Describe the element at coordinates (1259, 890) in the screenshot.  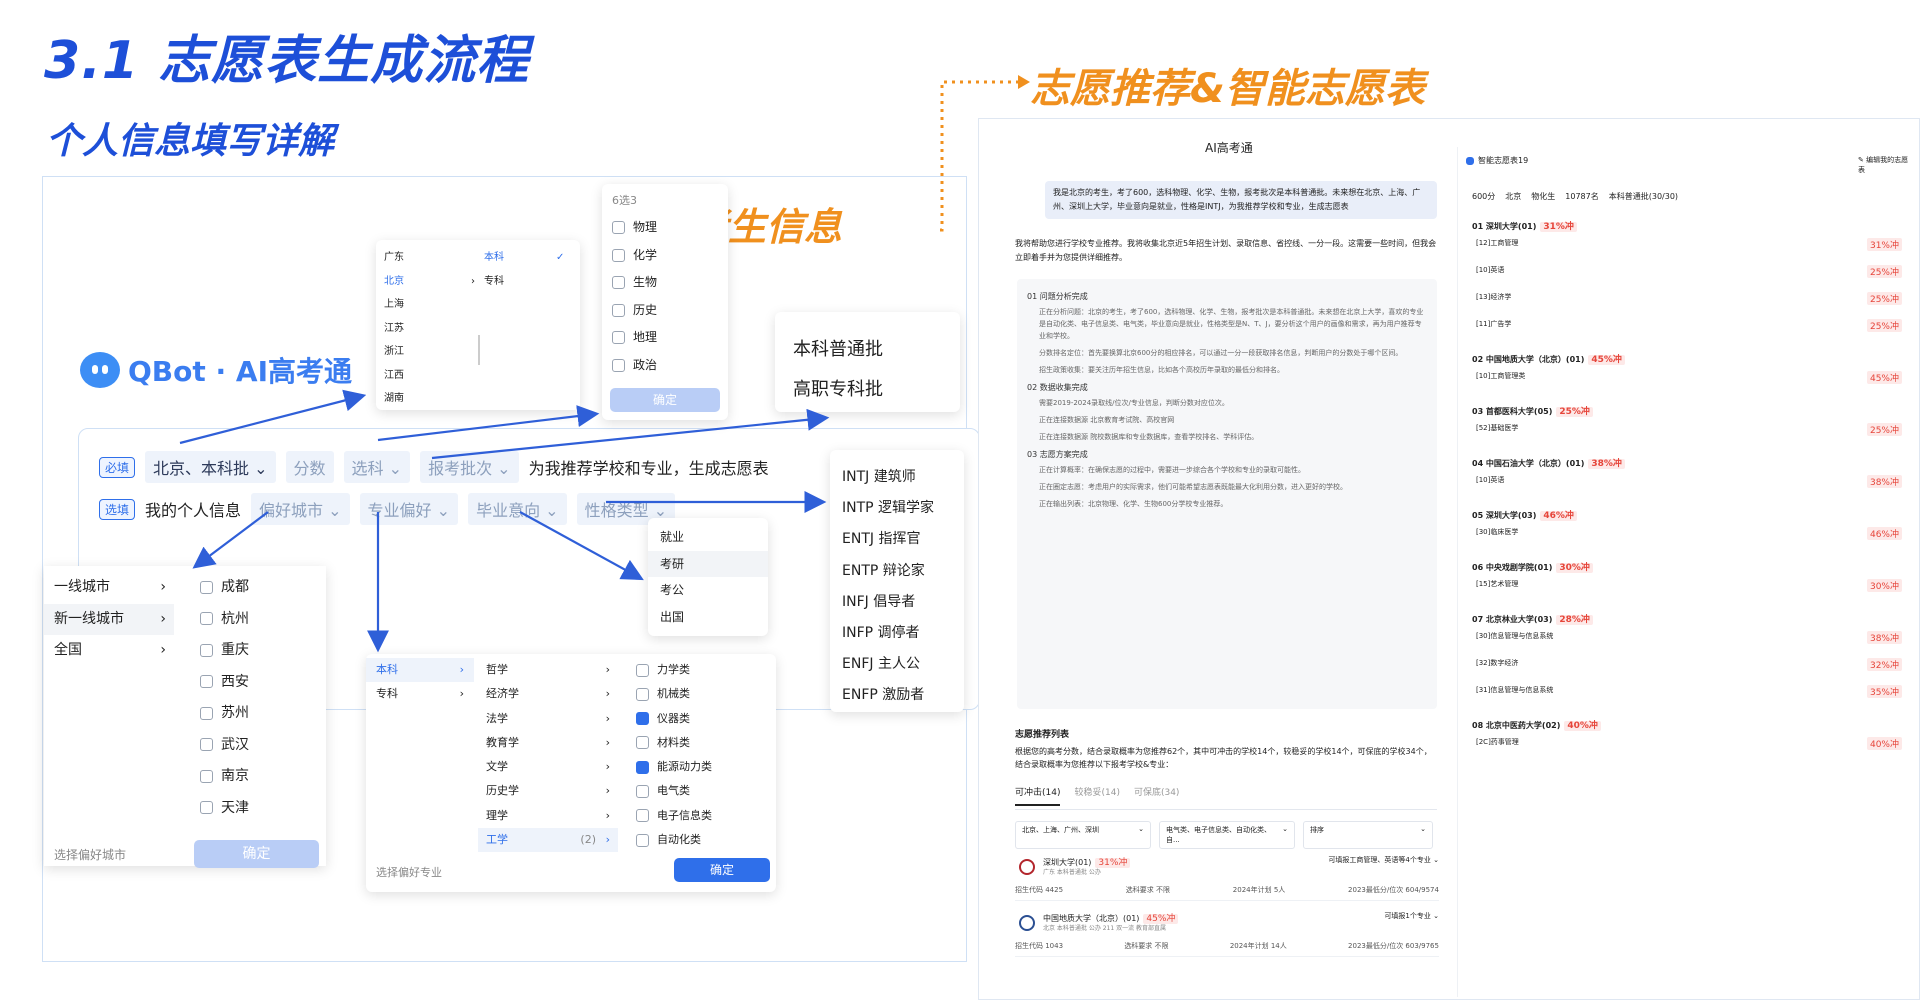
I see `school-stat: 2024年计划 5人` at that location.